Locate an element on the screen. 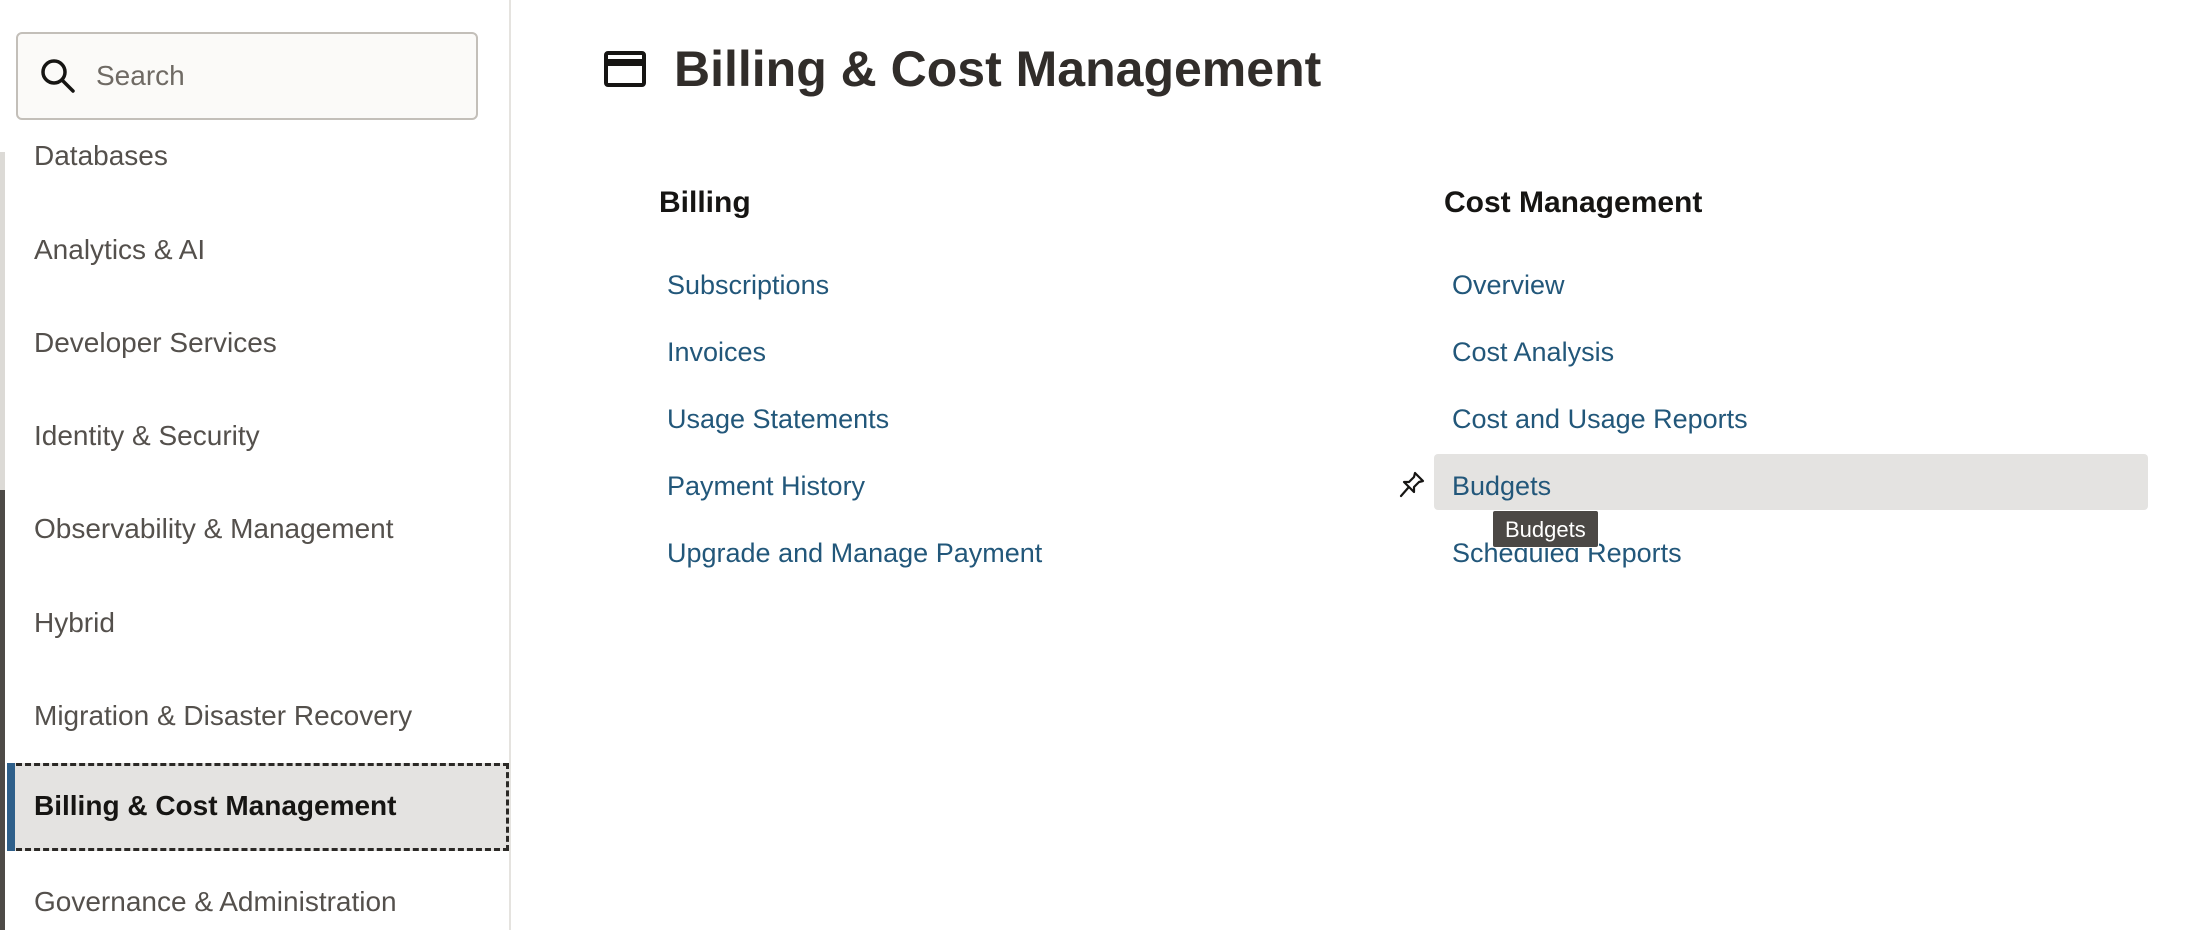 The height and width of the screenshot is (930, 2198). link-cost-analysis: Cost Analysis is located at coordinates (1533, 352).